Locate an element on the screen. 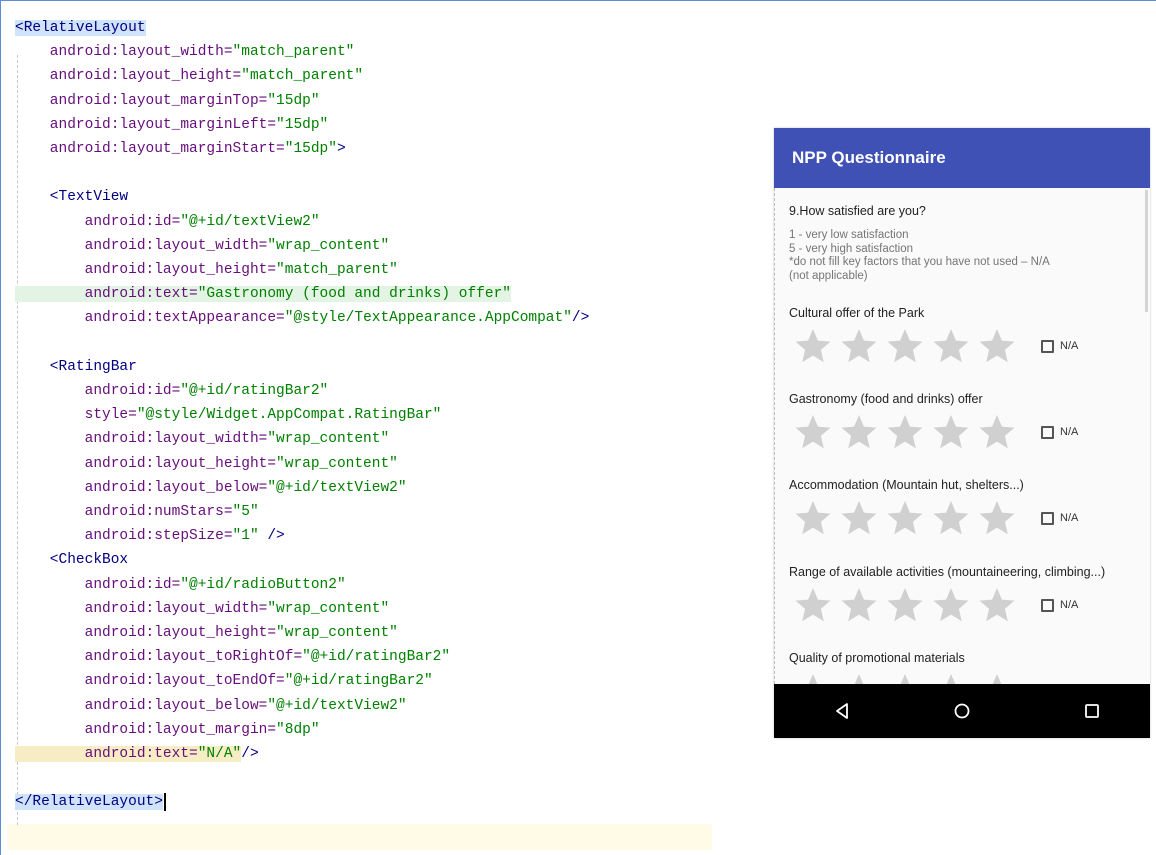 The width and height of the screenshot is (1156, 855). code-line: android:id="@+id/radioButton2" is located at coordinates (180, 585).